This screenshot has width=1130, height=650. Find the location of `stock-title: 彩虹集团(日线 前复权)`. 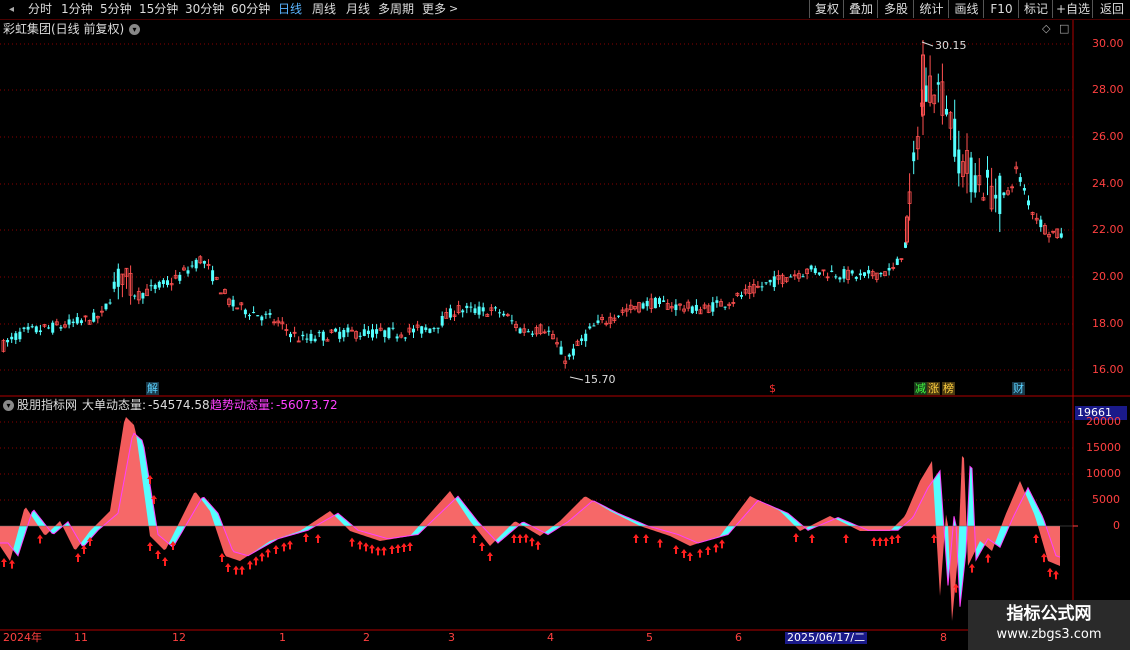

stock-title: 彩虹集团(日线 前复权) is located at coordinates (63, 29).